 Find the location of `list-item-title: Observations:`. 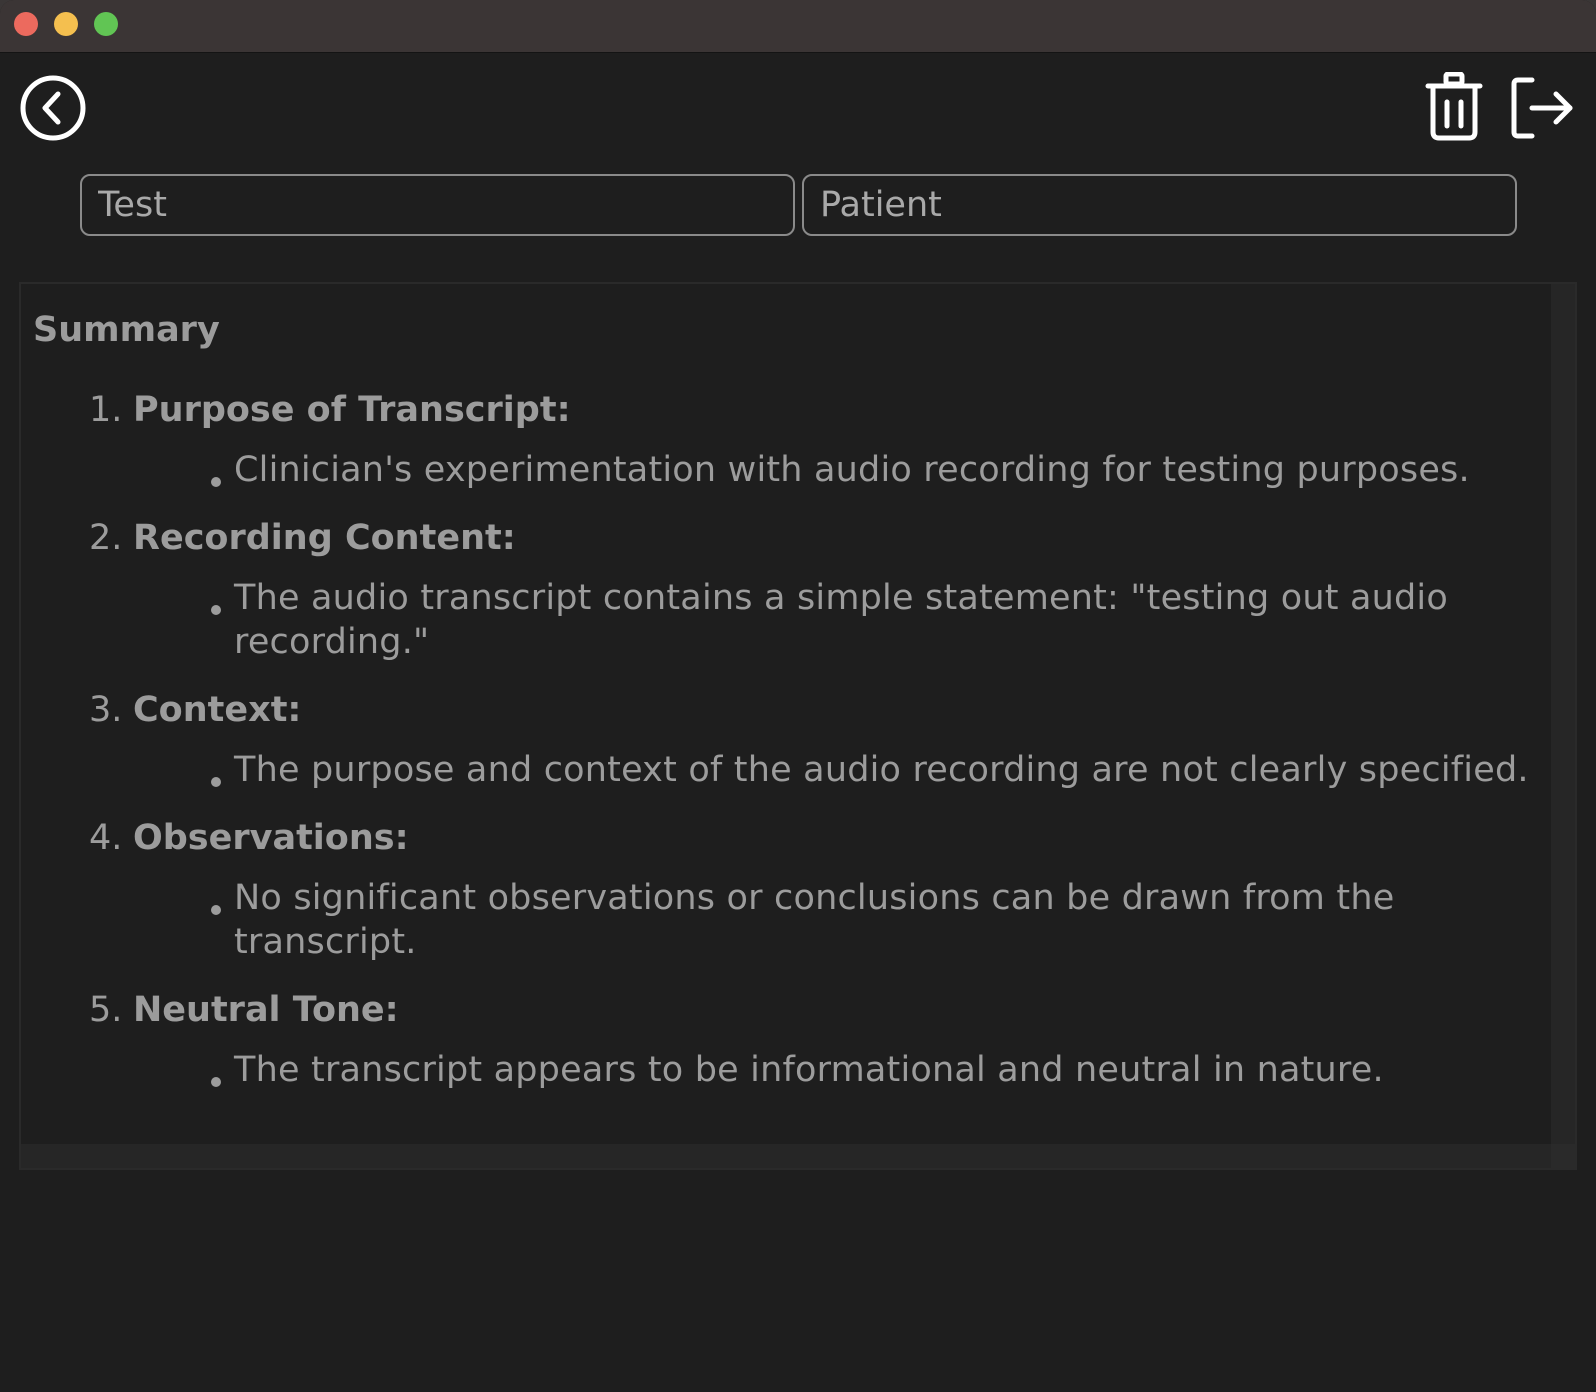

list-item-title: Observations: is located at coordinates (271, 838).